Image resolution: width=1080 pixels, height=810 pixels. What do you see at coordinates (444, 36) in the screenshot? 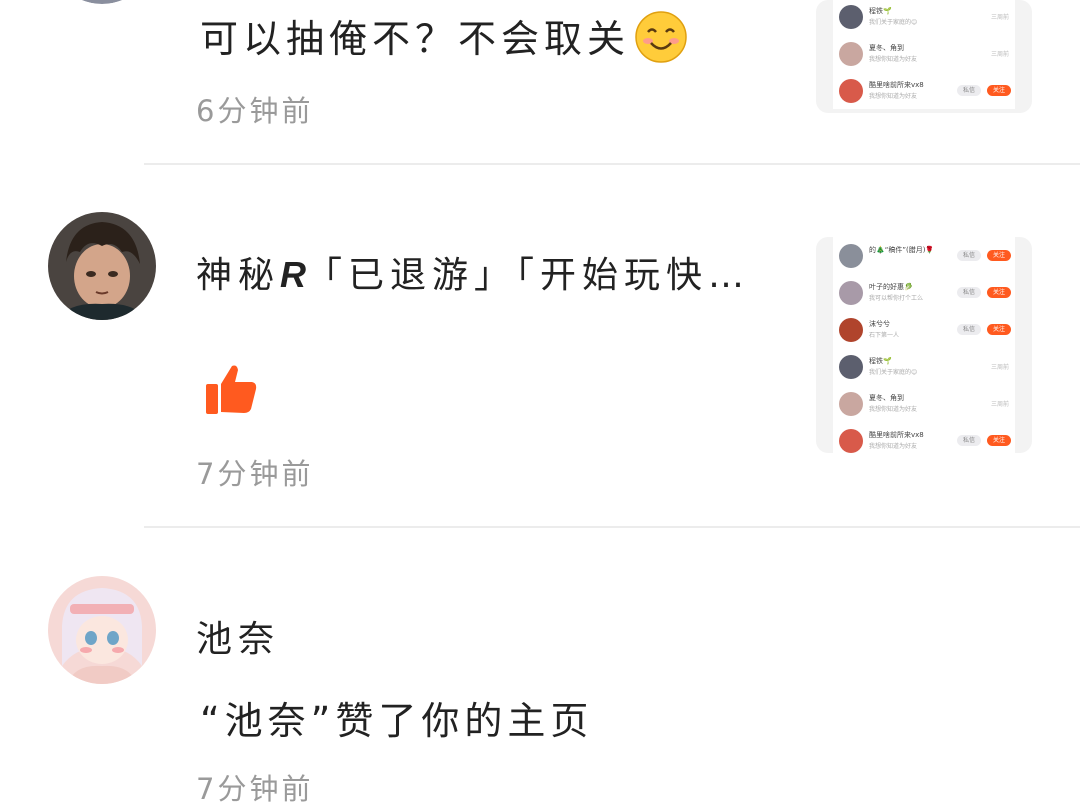
I see `notification-text: 可以抽俺不？不会取关` at bounding box center [444, 36].